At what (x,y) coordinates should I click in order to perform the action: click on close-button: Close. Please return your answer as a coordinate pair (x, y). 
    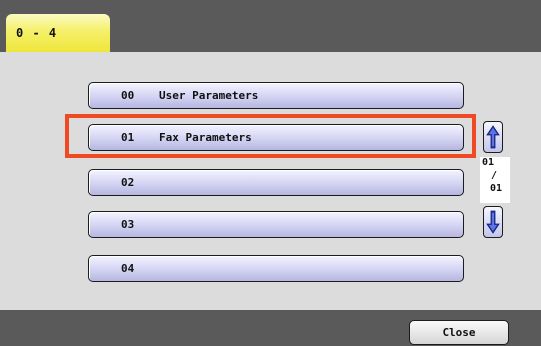
    Looking at the image, I should click on (459, 332).